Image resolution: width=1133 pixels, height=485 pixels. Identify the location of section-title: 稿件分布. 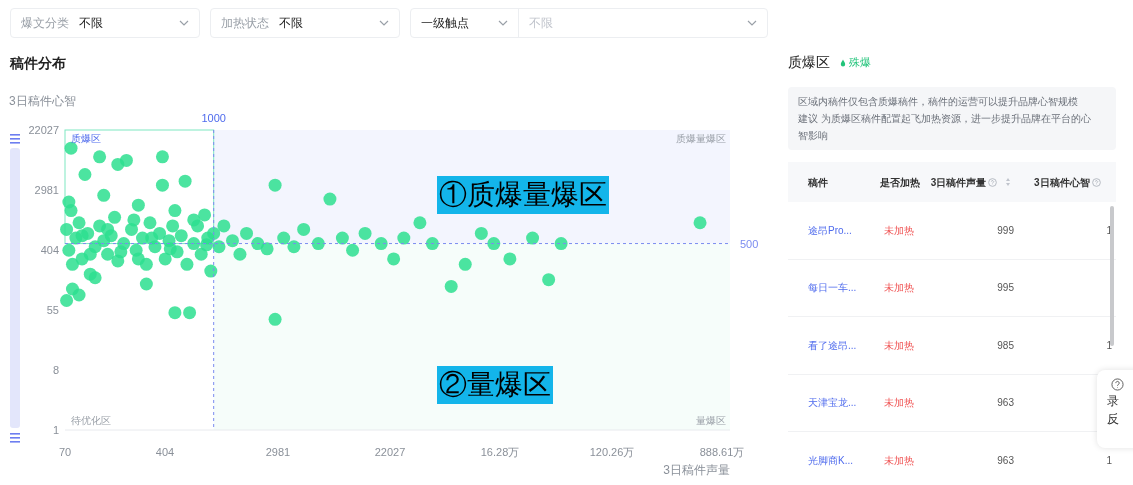
(38, 63).